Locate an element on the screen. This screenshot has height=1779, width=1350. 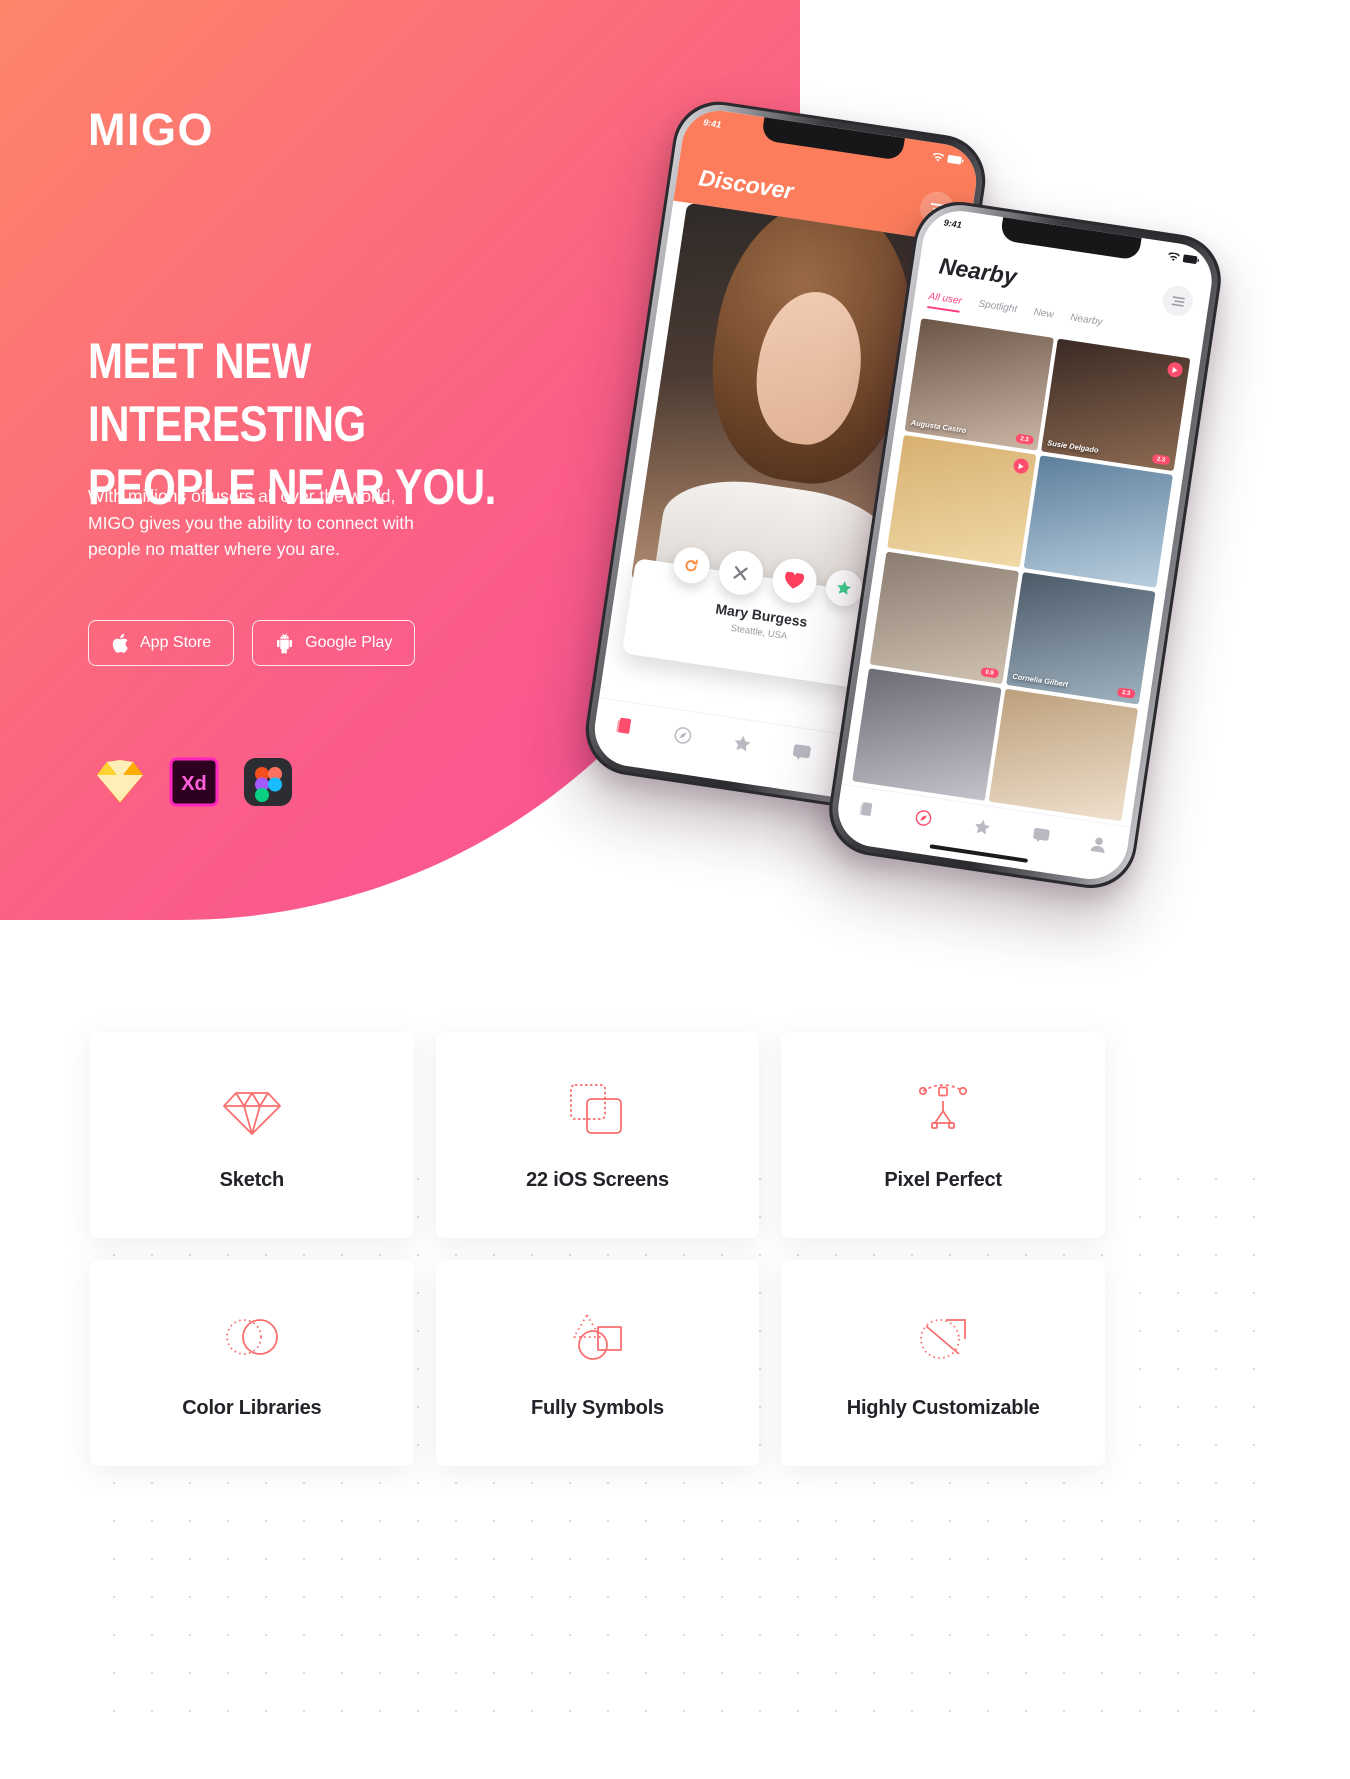
apple-icon is located at coordinates (120, 643).